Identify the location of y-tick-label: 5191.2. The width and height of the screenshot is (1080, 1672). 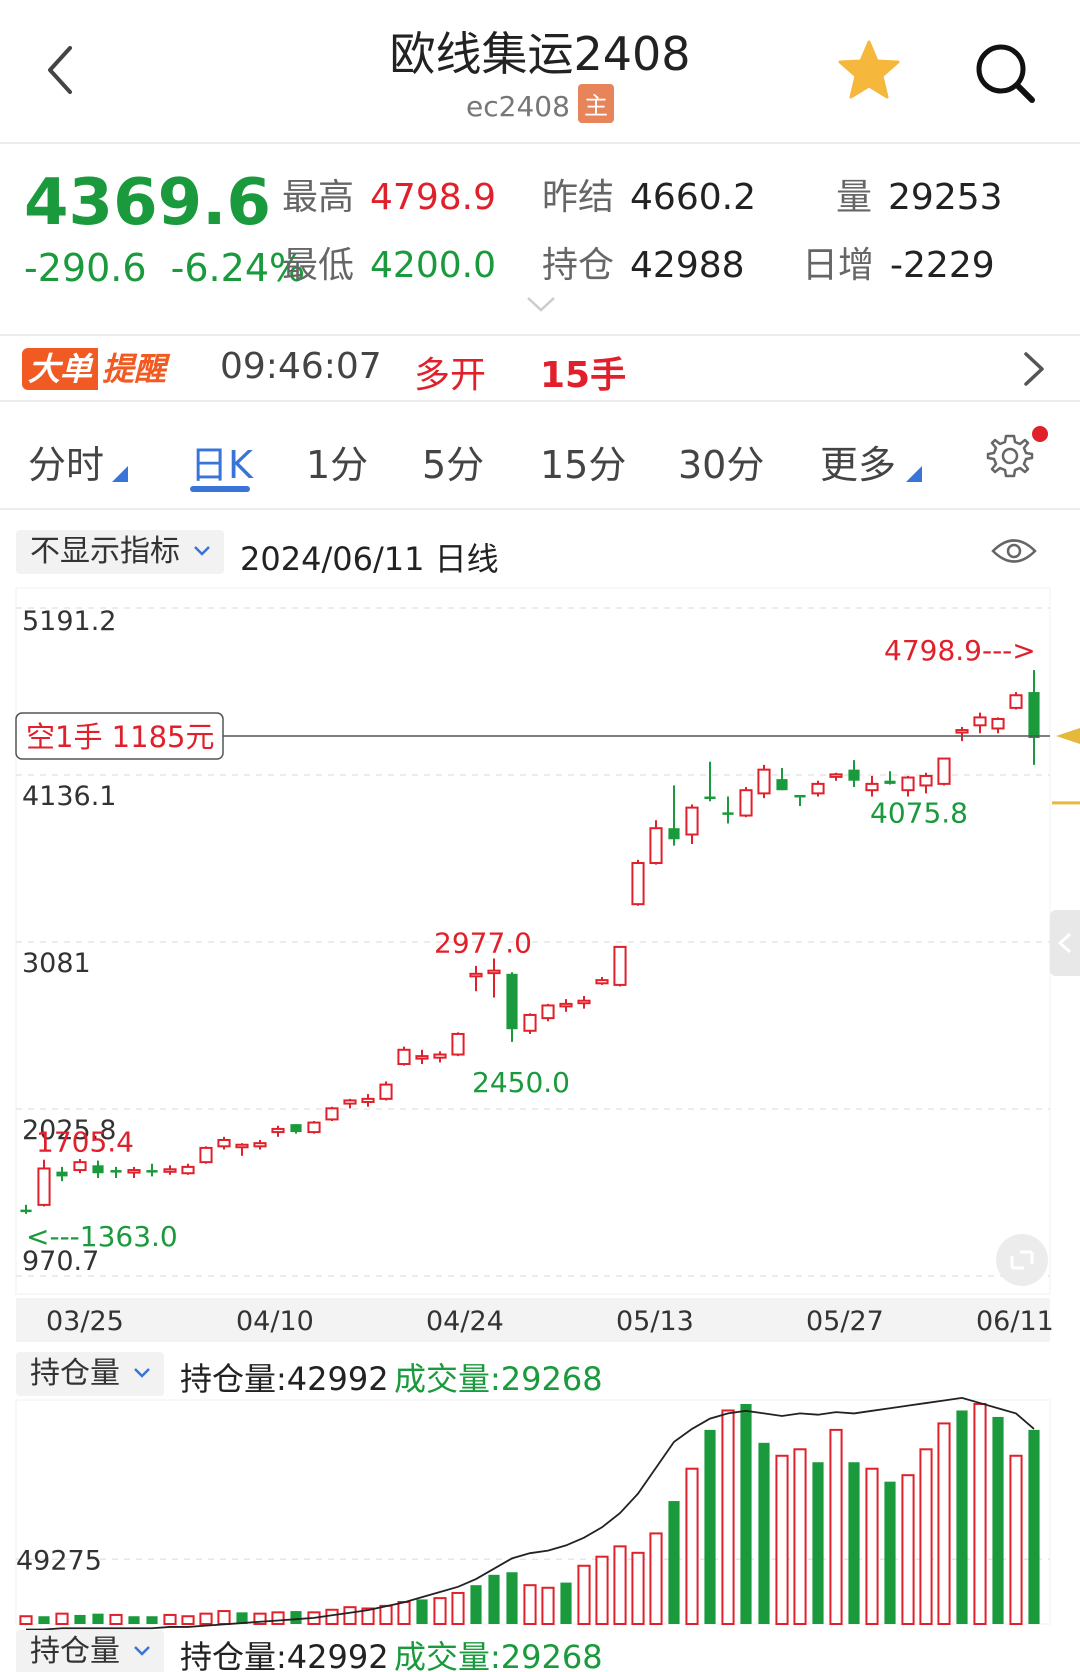
(69, 621).